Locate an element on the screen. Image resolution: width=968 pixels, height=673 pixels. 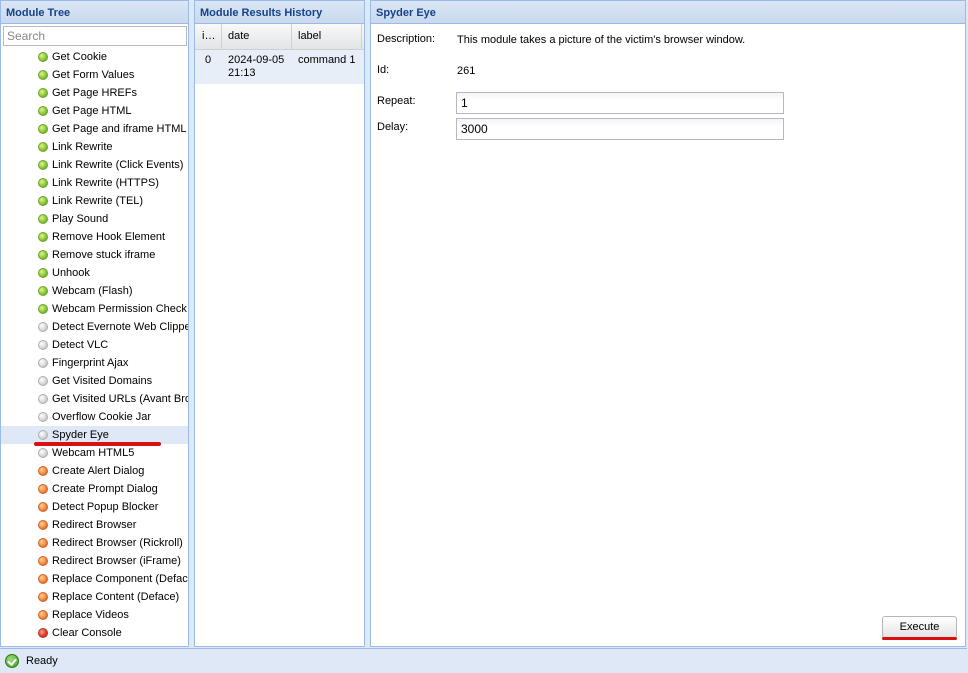
tree-item-label: Remove Hook Element is located at coordinates (109, 237).